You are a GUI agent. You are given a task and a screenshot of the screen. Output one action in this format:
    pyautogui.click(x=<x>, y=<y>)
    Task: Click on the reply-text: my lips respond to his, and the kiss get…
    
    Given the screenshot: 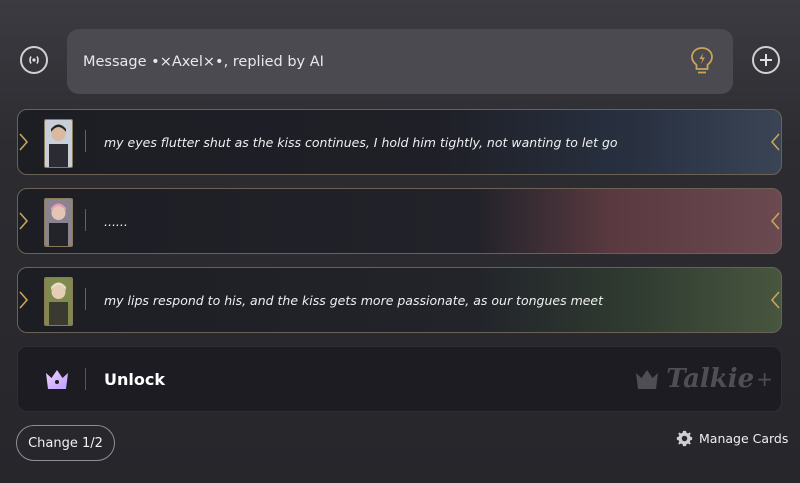 What is the action you would take?
    pyautogui.click(x=354, y=300)
    